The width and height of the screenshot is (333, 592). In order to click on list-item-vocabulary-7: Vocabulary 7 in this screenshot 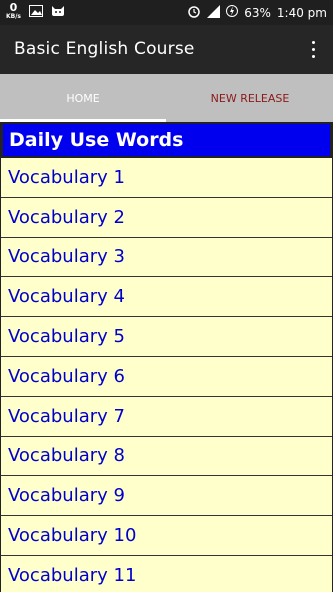, I will do `click(166, 417)`.